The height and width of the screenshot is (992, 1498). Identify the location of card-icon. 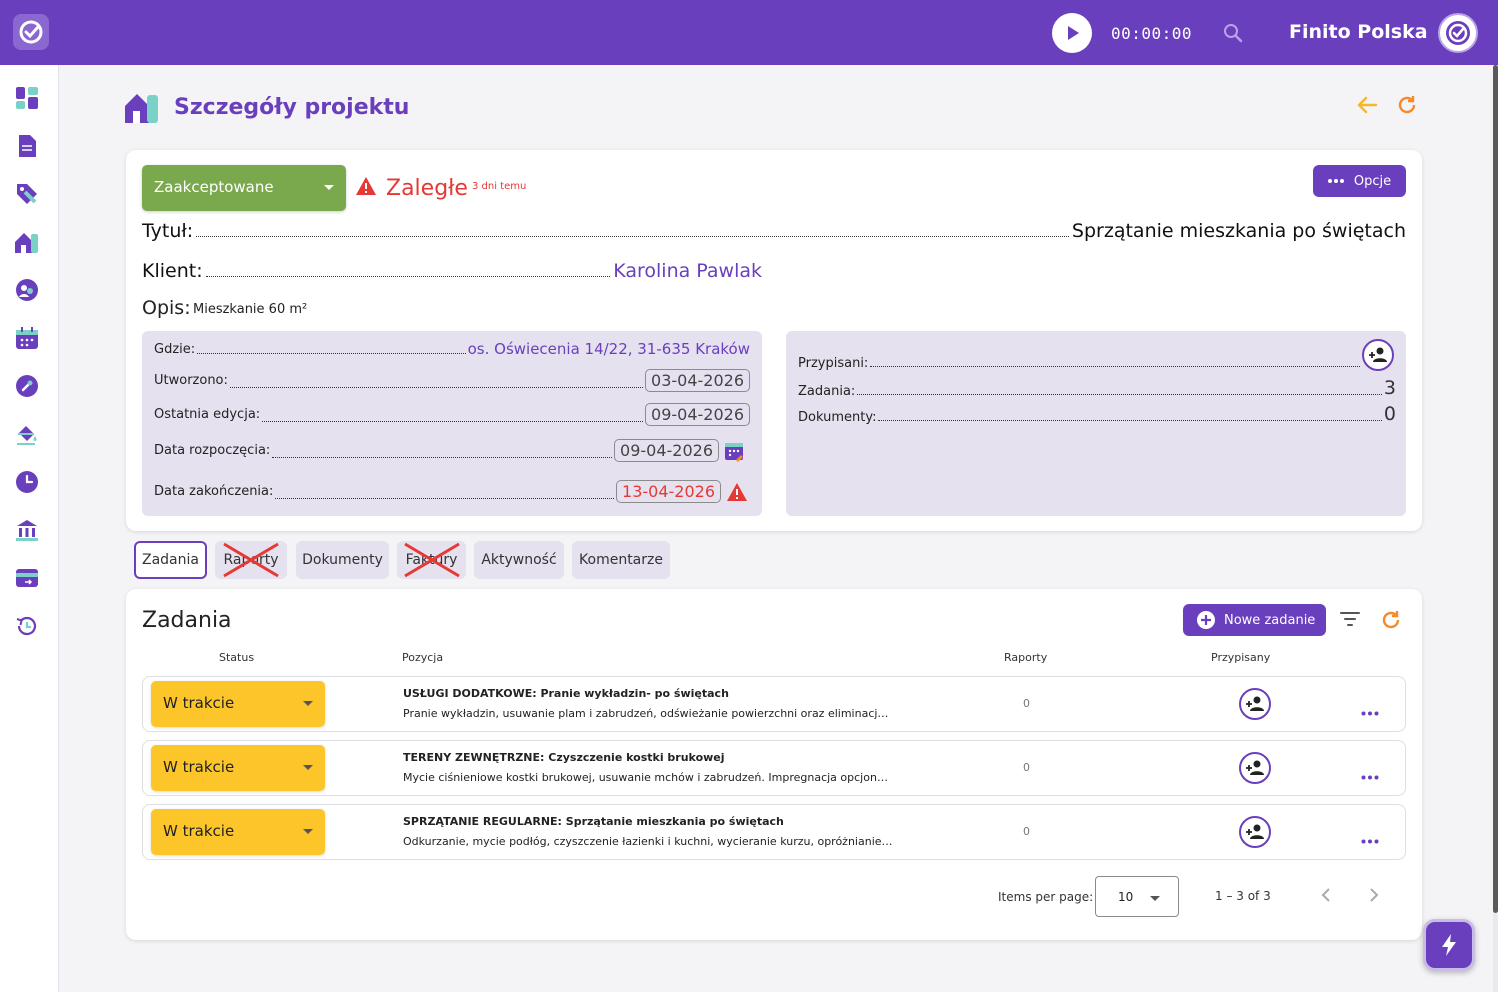
(27, 578).